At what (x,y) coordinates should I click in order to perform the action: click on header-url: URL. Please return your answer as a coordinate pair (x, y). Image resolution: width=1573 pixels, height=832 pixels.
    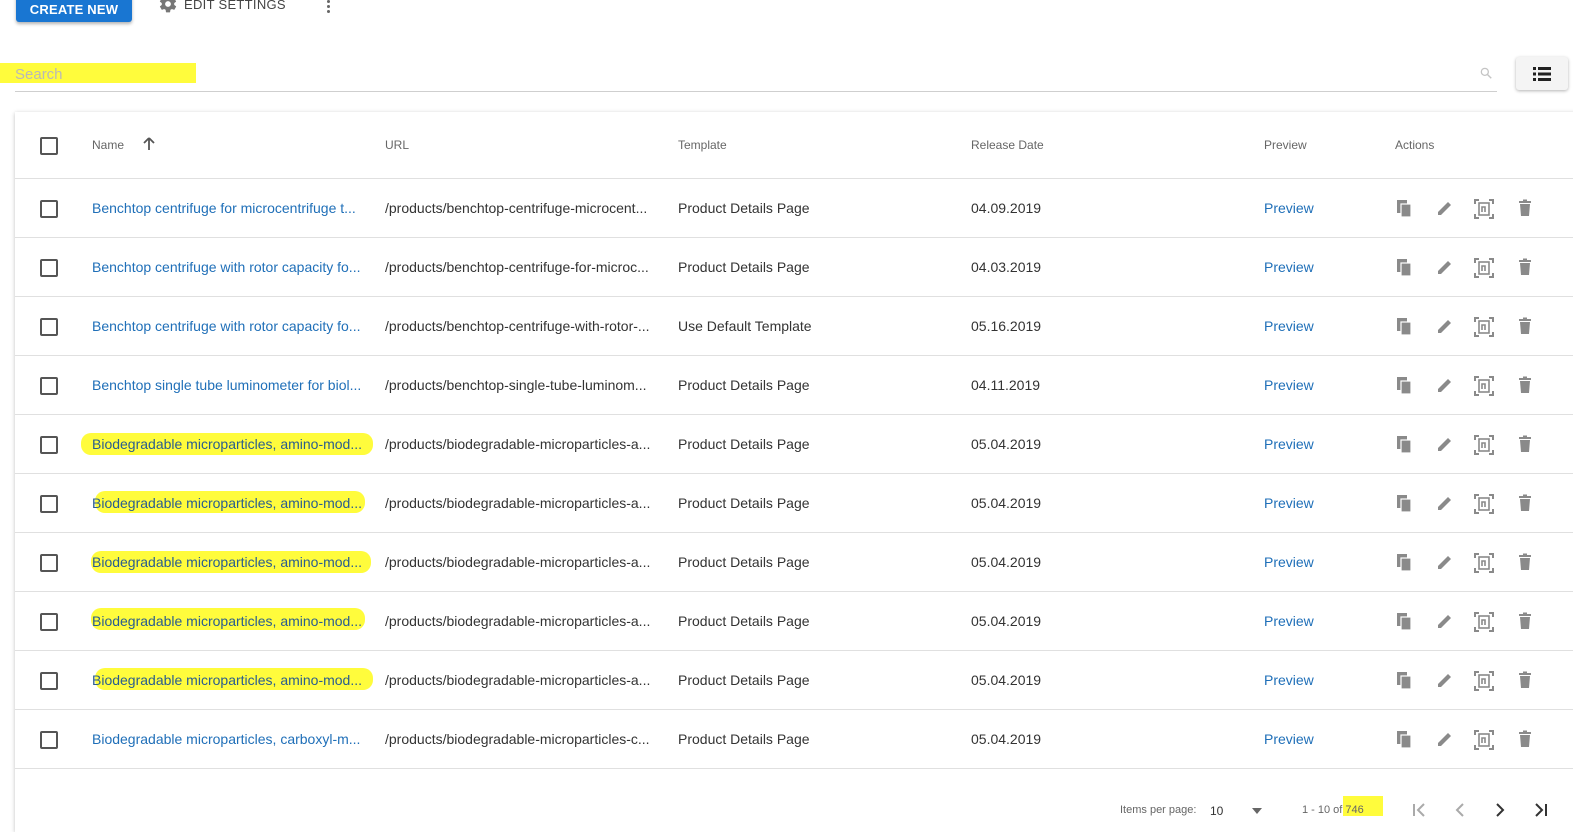
    Looking at the image, I should click on (397, 145).